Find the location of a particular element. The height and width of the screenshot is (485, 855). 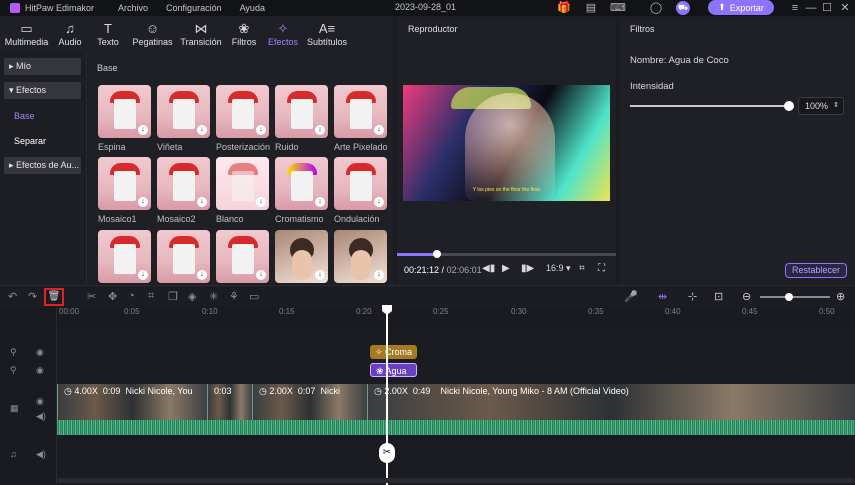

fit-icon: ⊡ is located at coordinates (718, 296).